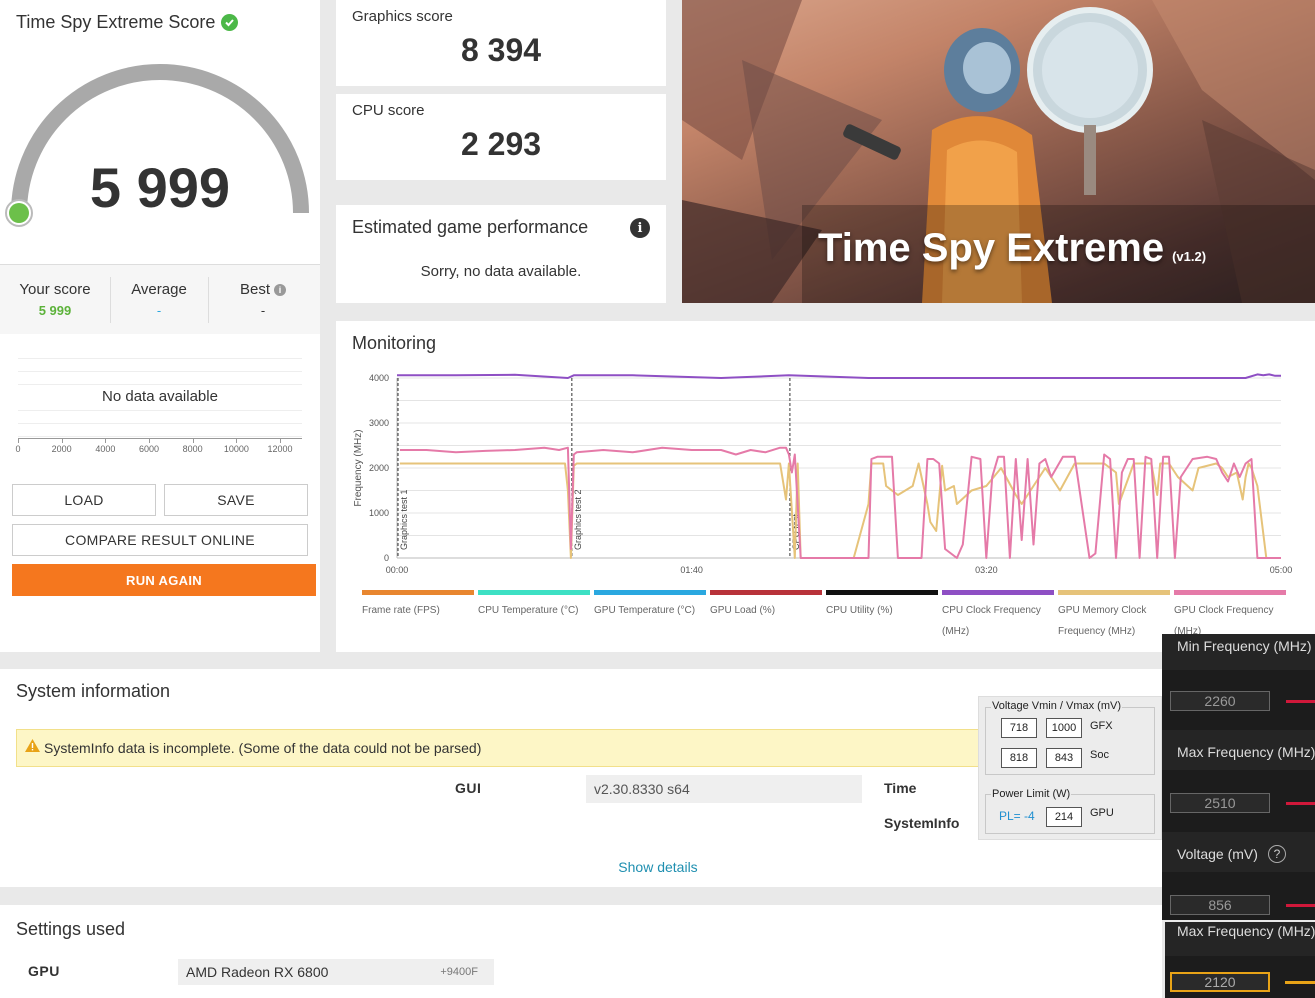 This screenshot has width=1315, height=998. Describe the element at coordinates (336, 972) in the screenshot. I see `settings-gpu-value: AMD Radeon RX 6800 +9400F` at that location.